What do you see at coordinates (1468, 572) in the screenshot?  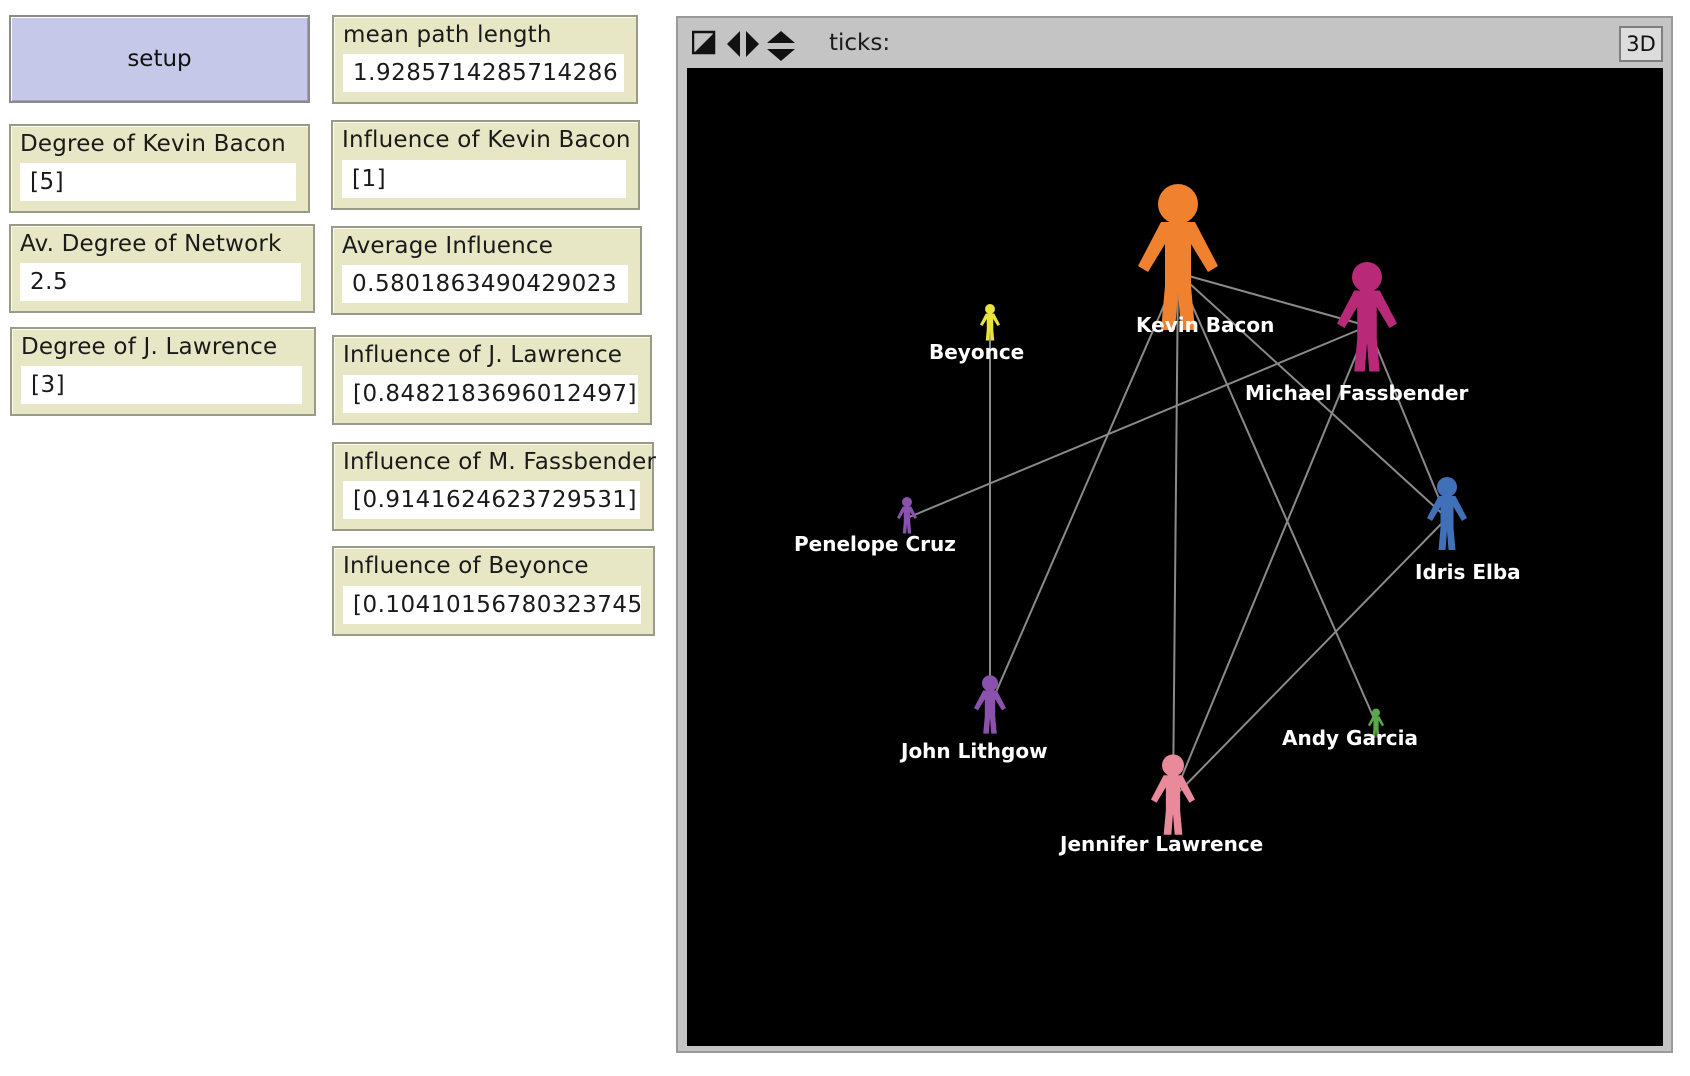 I see `agent-label: Idris Elba` at bounding box center [1468, 572].